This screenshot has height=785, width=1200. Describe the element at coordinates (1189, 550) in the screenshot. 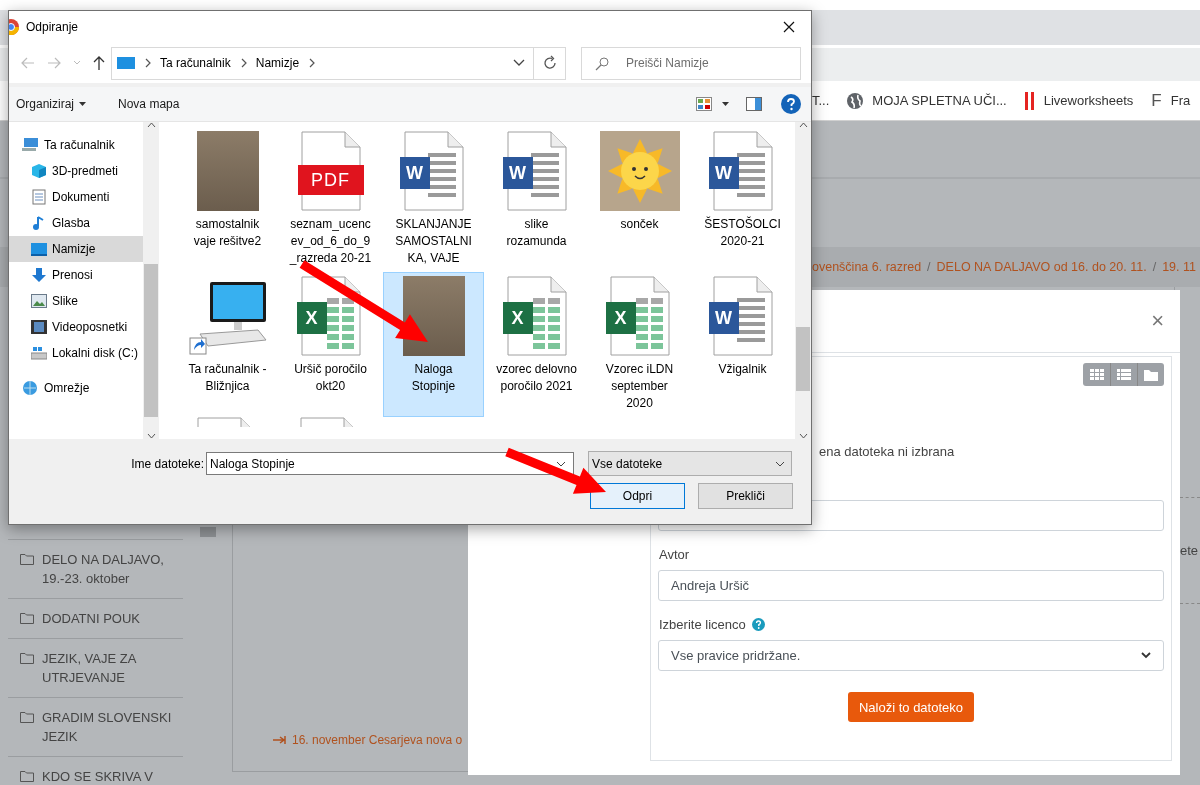

I see `page-text: ete` at that location.